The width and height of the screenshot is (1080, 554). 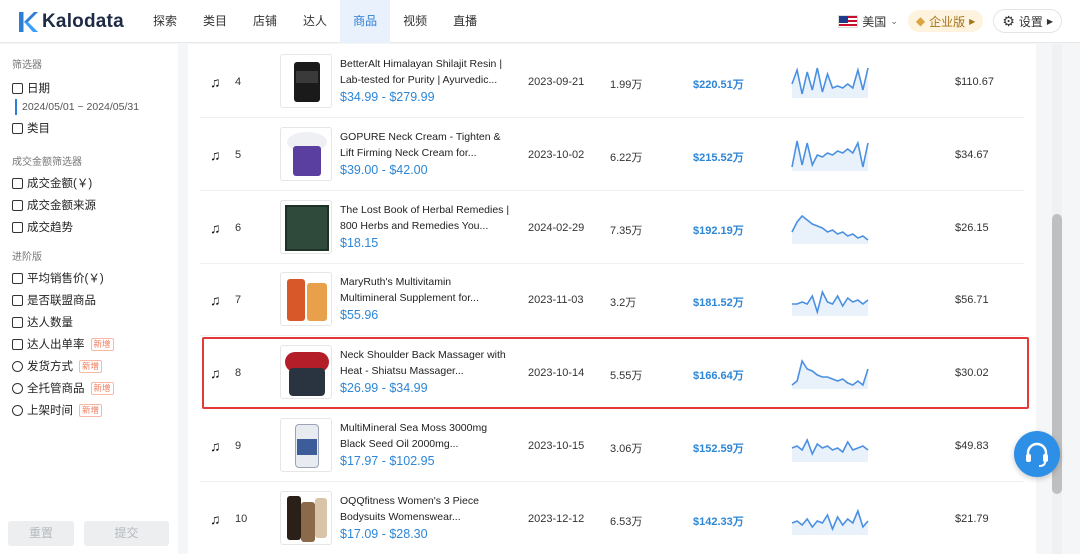 I want to click on sidebar-footer: 重置 提交, so click(x=88, y=533).